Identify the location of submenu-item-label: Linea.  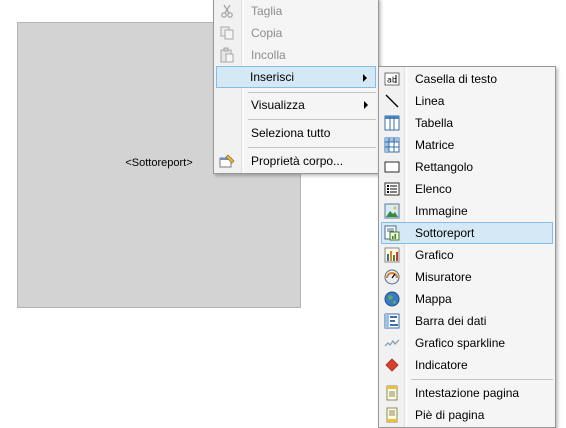
(430, 101).